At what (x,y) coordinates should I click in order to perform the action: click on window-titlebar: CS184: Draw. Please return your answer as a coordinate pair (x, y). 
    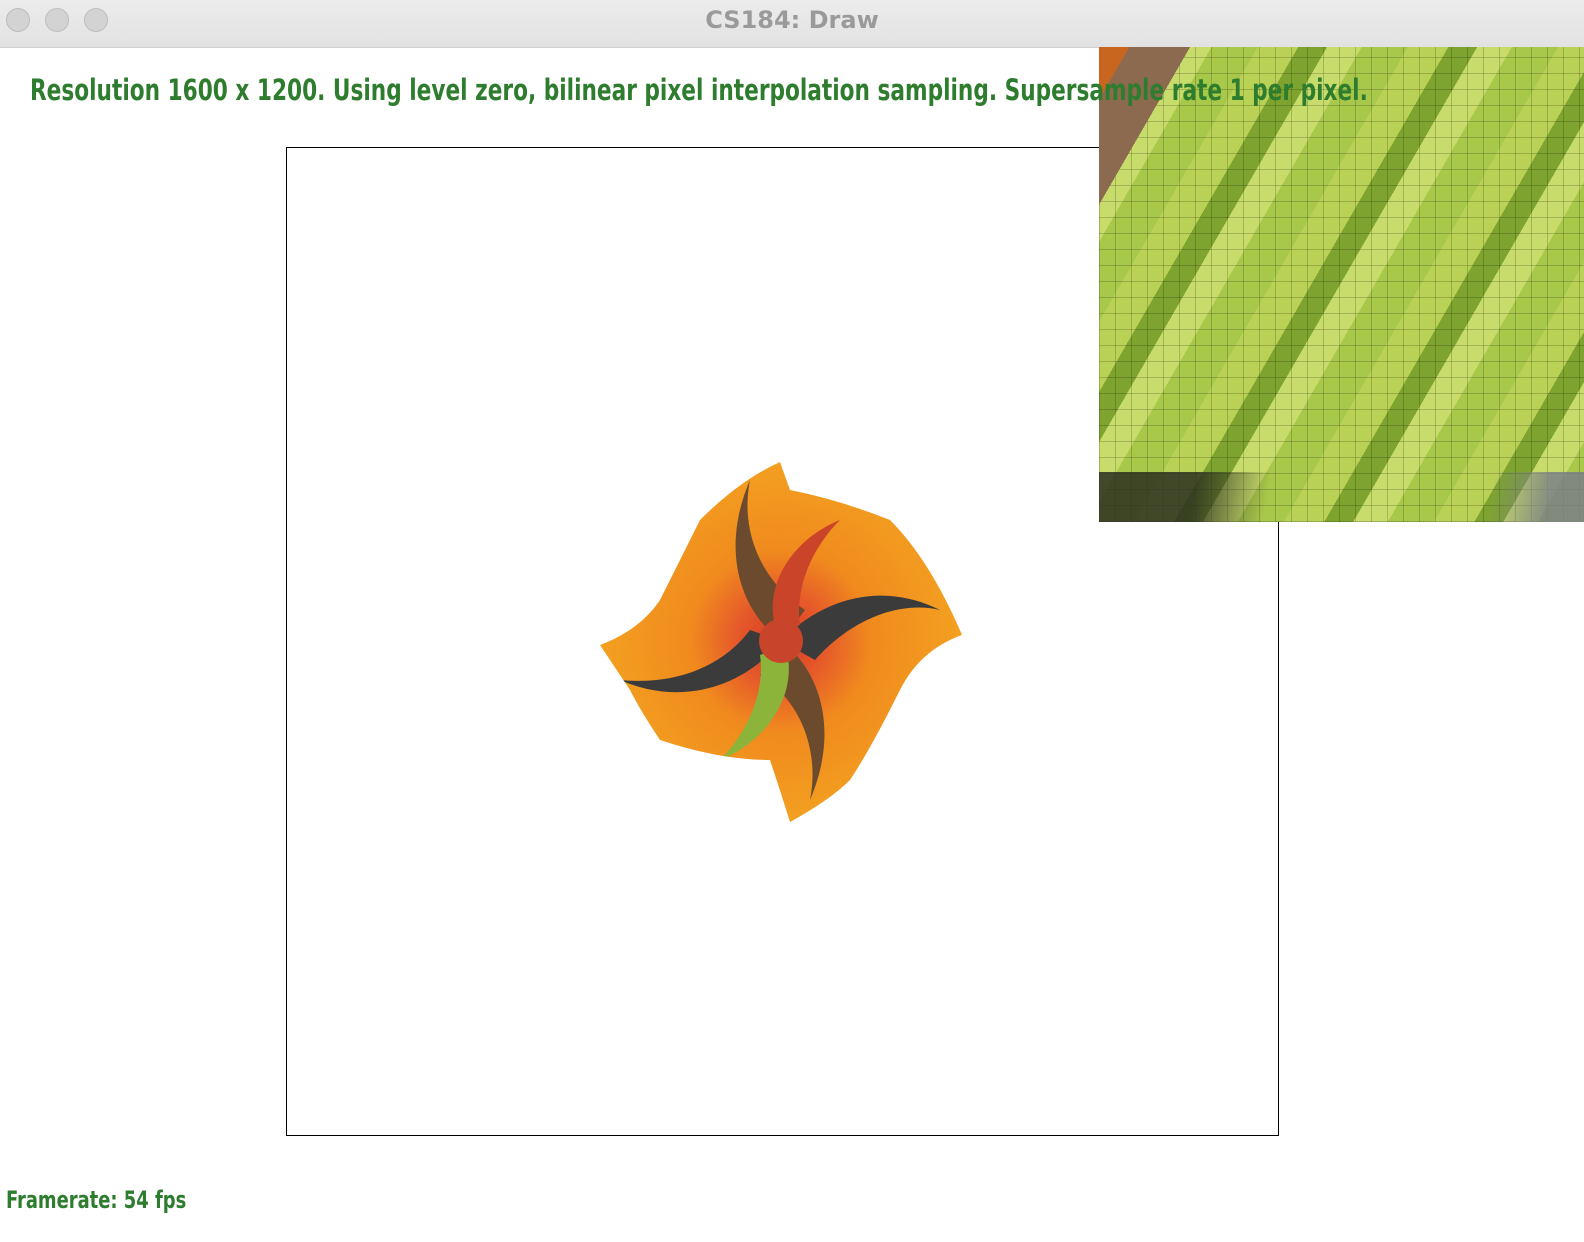
    Looking at the image, I should click on (792, 24).